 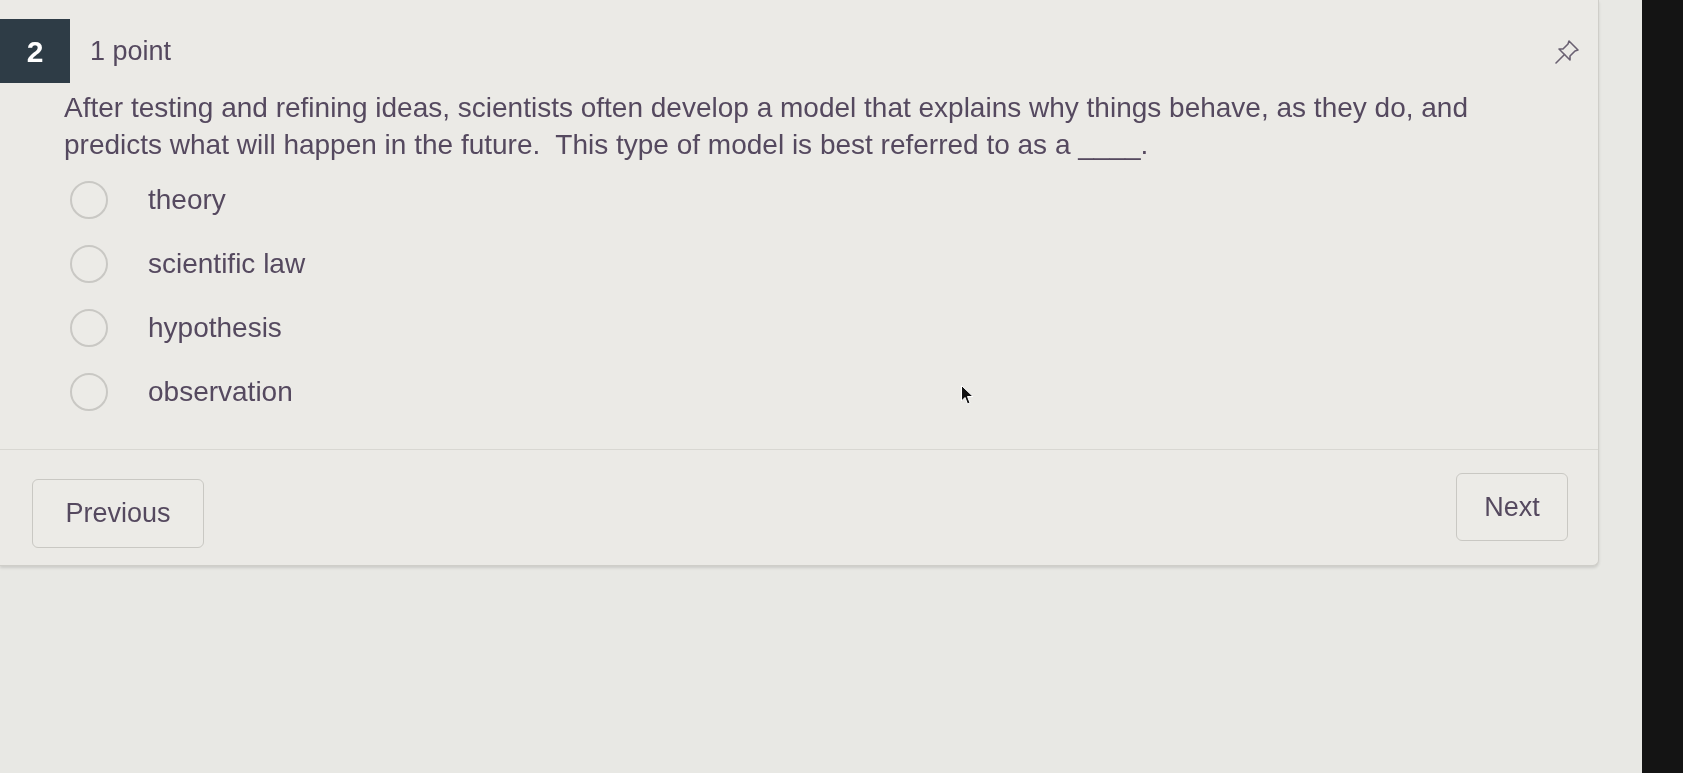 What do you see at coordinates (766, 126) in the screenshot?
I see `question-text: After testing and refining ideas, scientists often develop a model that explains why things behave, as they do, and predicts what will happen in the future. This type of model is best referred to as a ____.` at bounding box center [766, 126].